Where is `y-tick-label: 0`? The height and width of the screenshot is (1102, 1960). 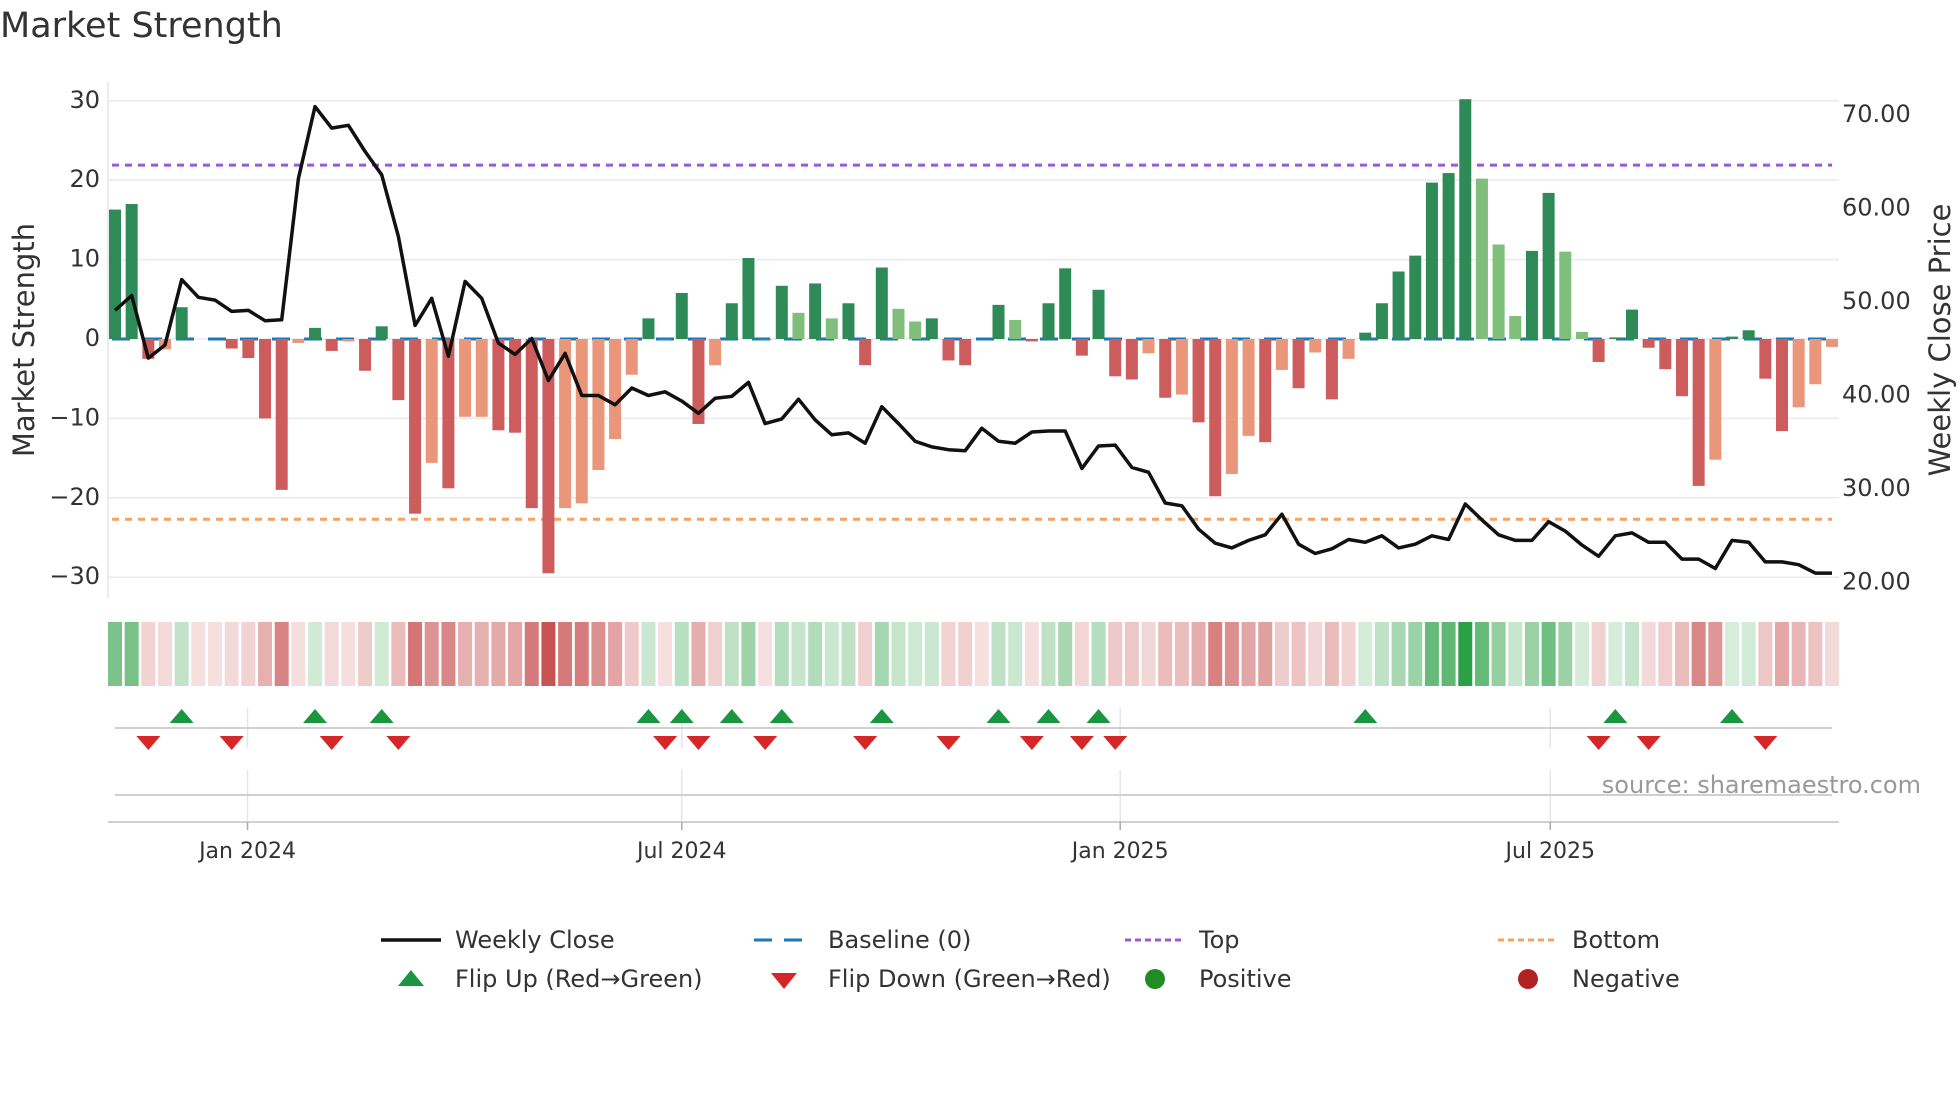
y-tick-label: 0 is located at coordinates (92, 338).